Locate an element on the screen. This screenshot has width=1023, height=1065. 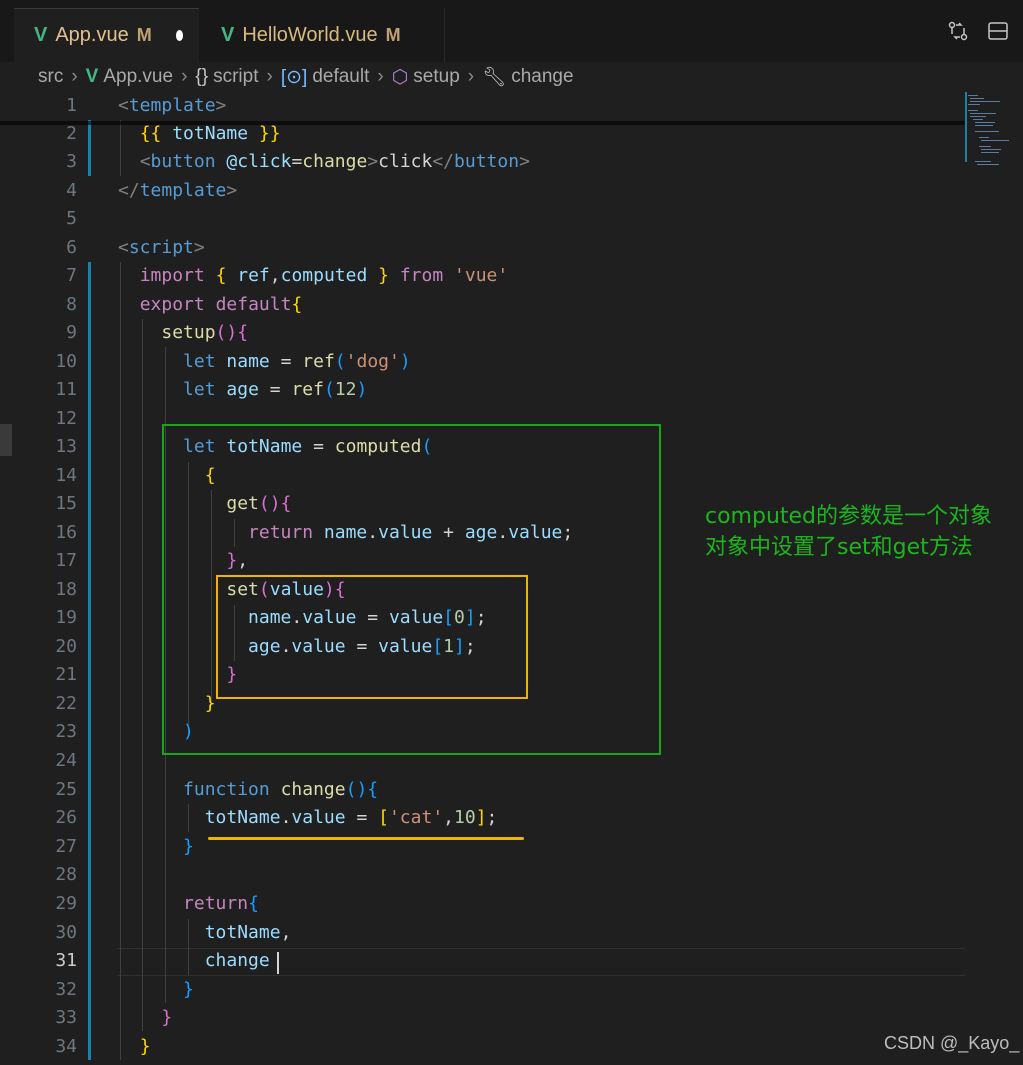
line-number: 17 is located at coordinates (66, 560).